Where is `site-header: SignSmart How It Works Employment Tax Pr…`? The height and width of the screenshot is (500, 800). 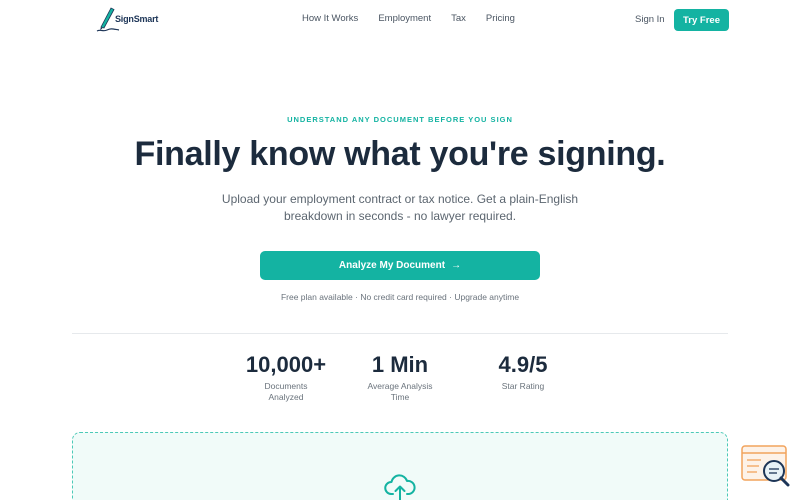 site-header: SignSmart How It Works Employment Tax Pr… is located at coordinates (400, 20).